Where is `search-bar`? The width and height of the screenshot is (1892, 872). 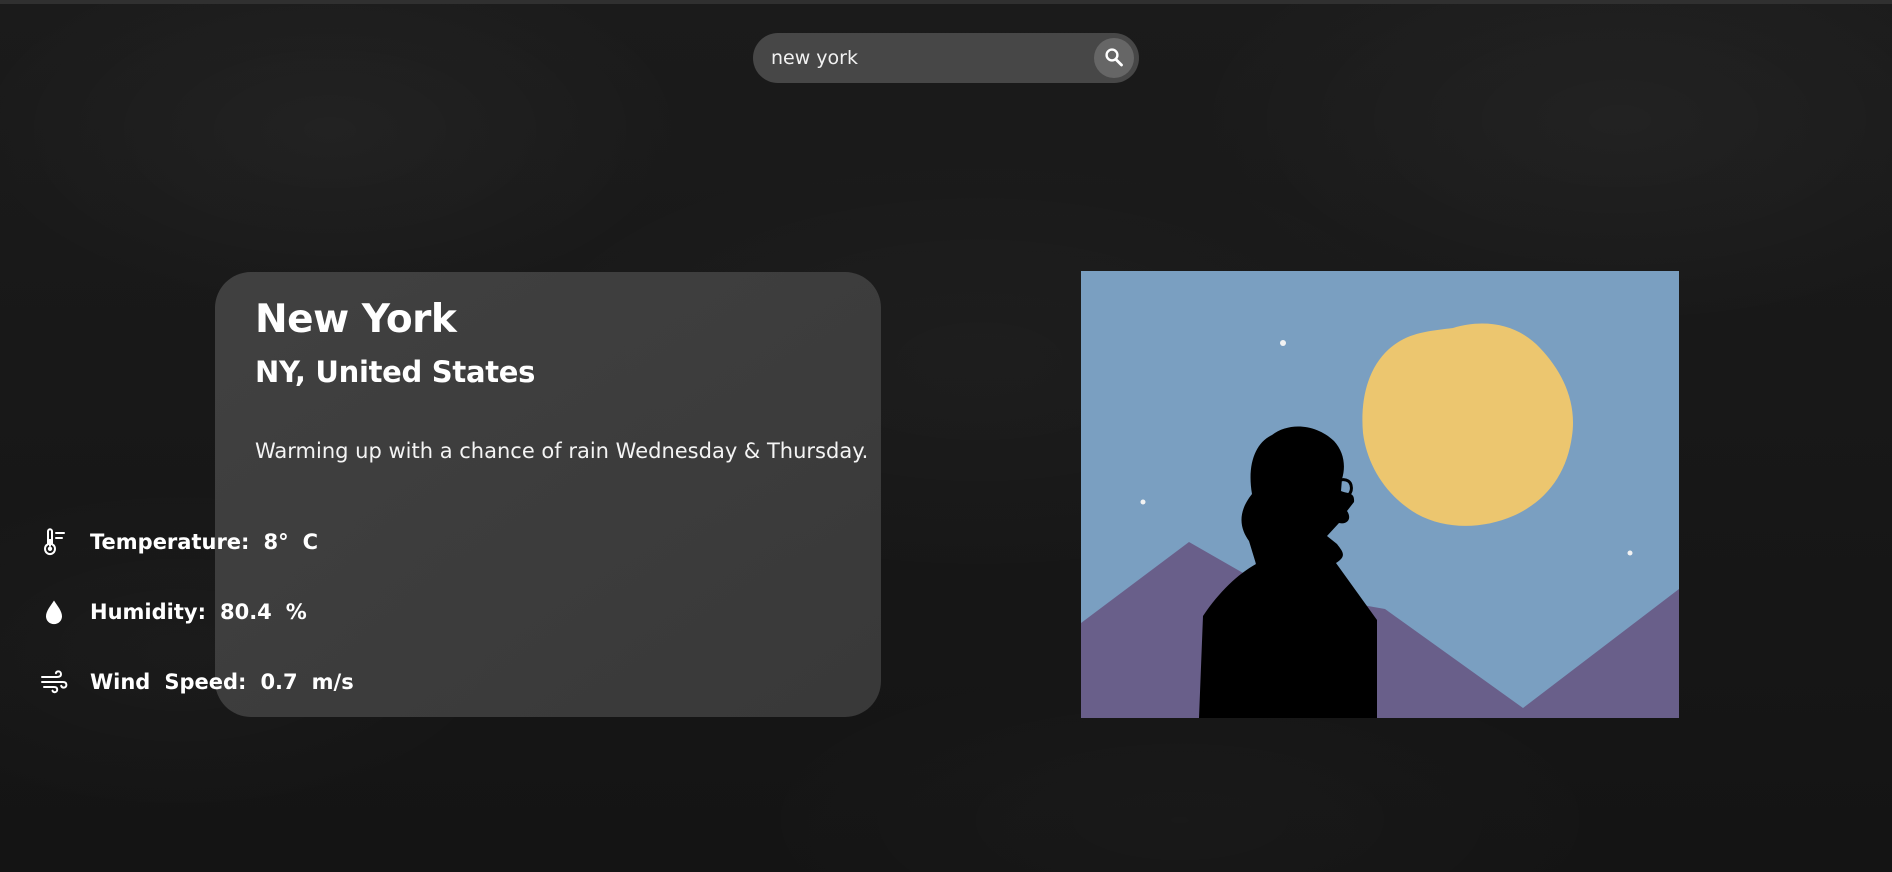 search-bar is located at coordinates (946, 58).